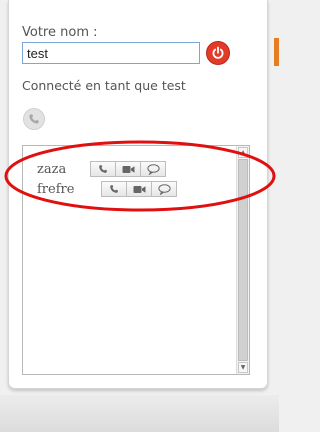 The height and width of the screenshot is (432, 320). Describe the element at coordinates (56, 189) in the screenshot. I see `user-name: frefre` at that location.